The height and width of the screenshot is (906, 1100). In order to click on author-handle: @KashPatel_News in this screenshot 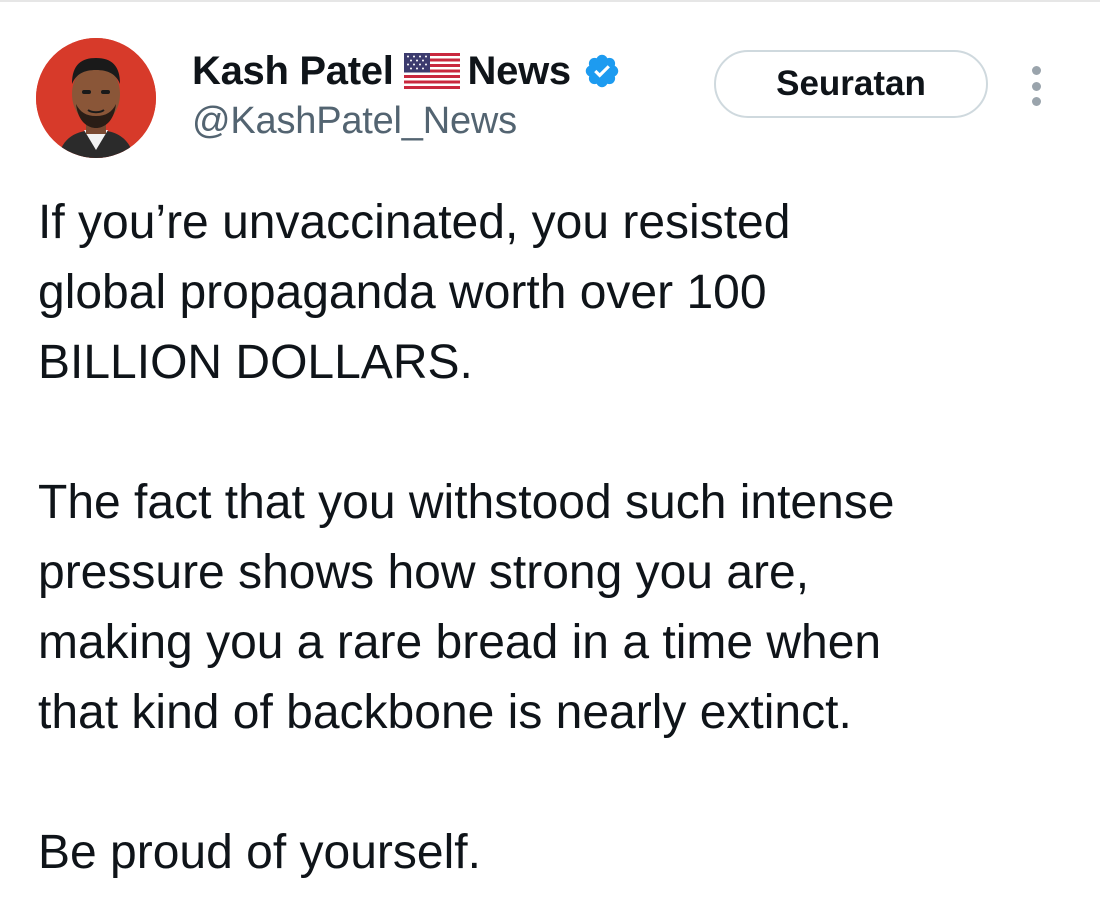, I will do `click(406, 121)`.